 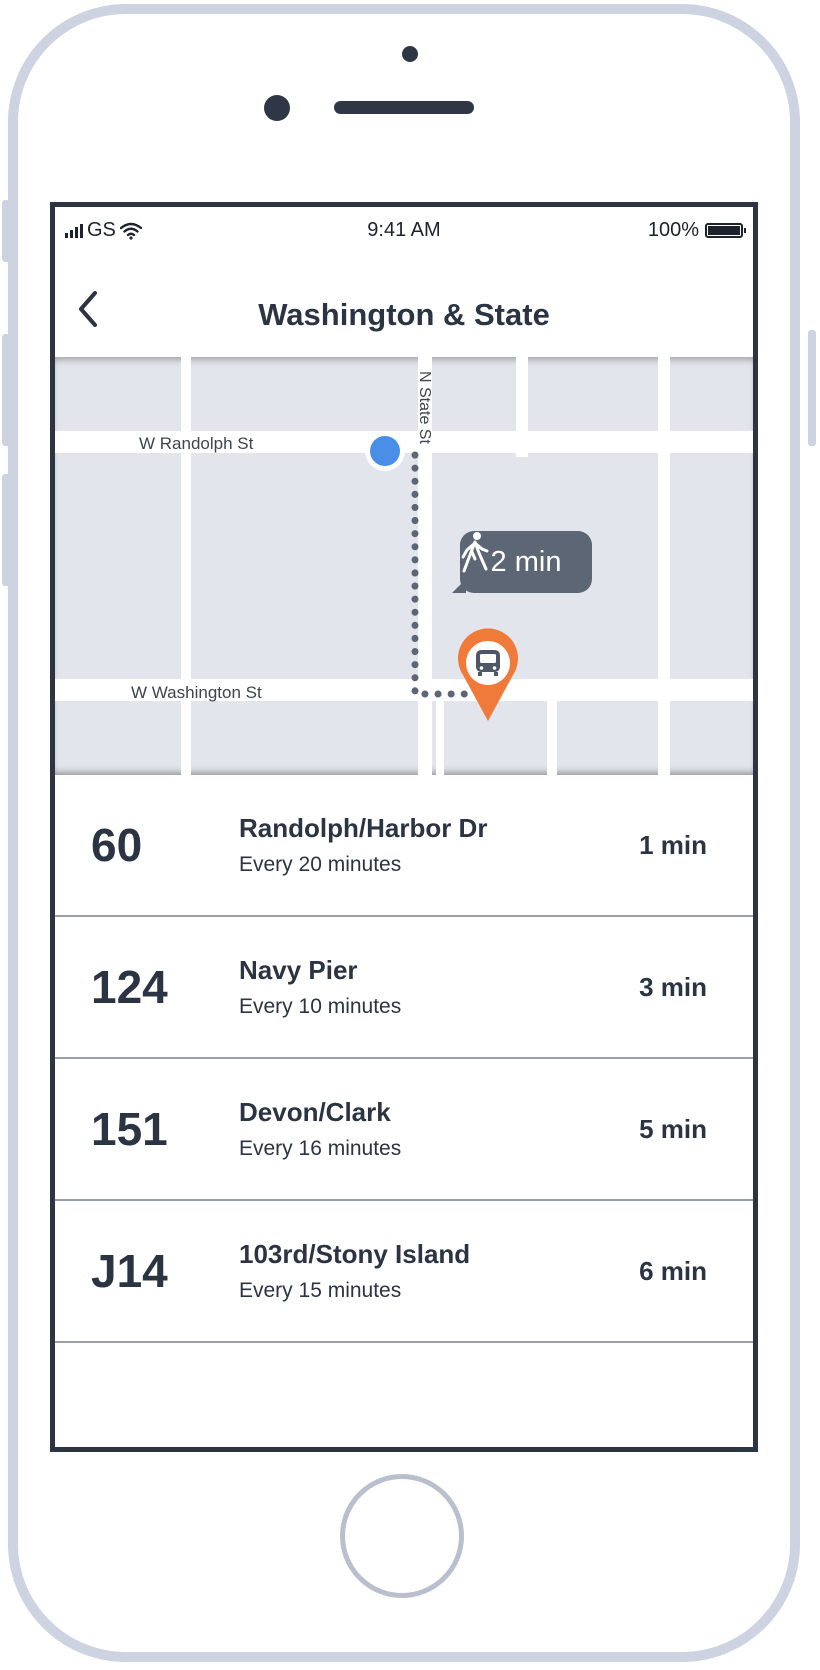 What do you see at coordinates (298, 970) in the screenshot?
I see `route-name: Navy Pier` at bounding box center [298, 970].